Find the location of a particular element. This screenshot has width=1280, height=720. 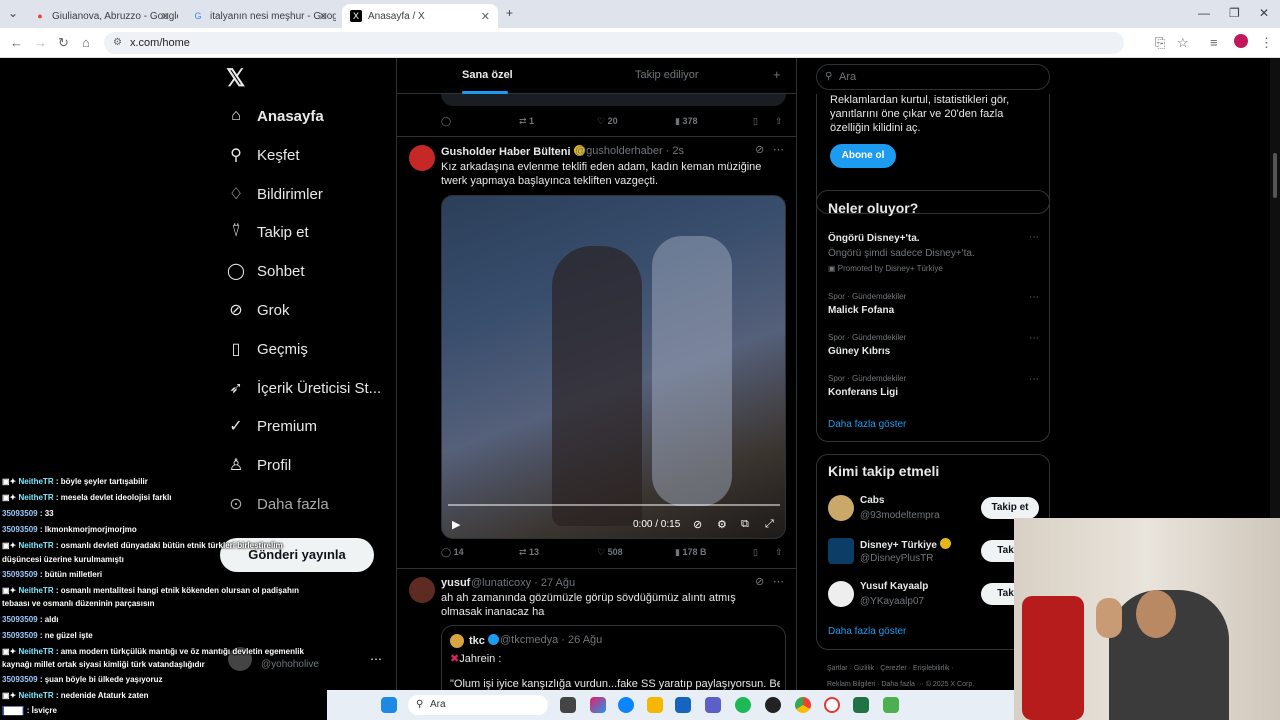

like-icon: ♡ 20 is located at coordinates (607, 121).